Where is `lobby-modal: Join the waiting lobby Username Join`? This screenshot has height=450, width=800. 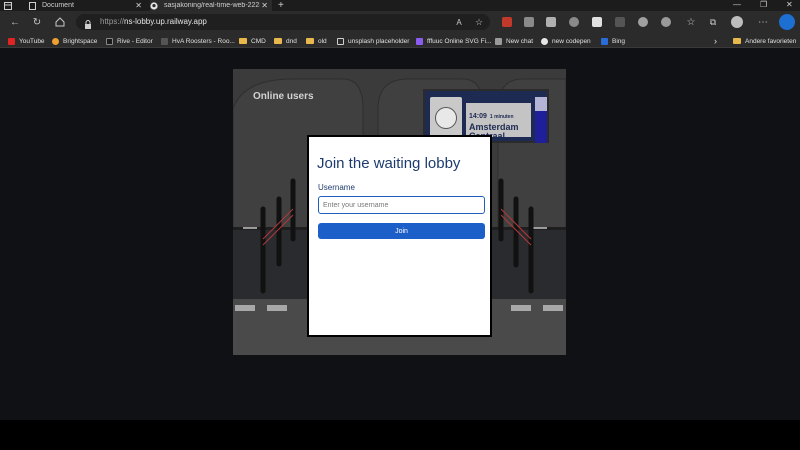 lobby-modal: Join the waiting lobby Username Join is located at coordinates (399, 236).